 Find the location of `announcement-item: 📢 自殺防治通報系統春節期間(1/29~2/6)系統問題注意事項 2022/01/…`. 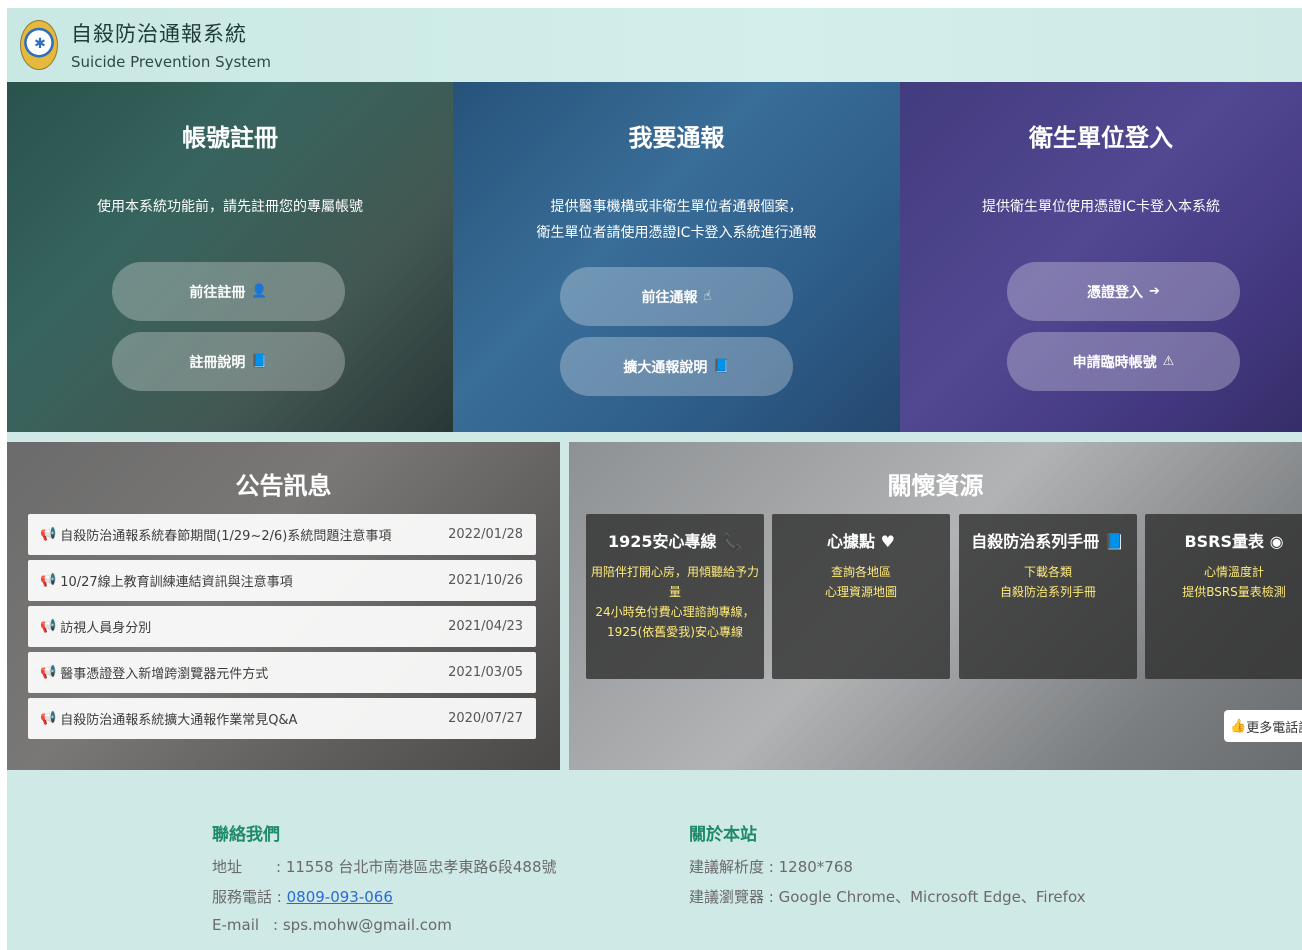

announcement-item: 📢 自殺防治通報系統春節期間(1/29~2/6)系統問題注意事項 2022/01/… is located at coordinates (282, 534).